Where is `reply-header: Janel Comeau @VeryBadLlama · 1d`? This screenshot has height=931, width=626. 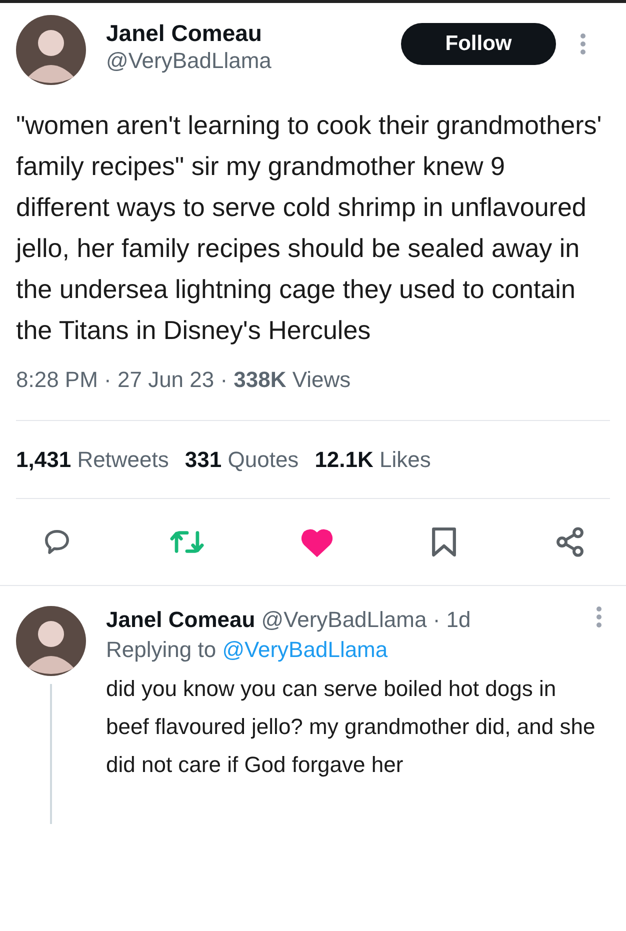 reply-header: Janel Comeau @VeryBadLlama · 1d is located at coordinates (288, 620).